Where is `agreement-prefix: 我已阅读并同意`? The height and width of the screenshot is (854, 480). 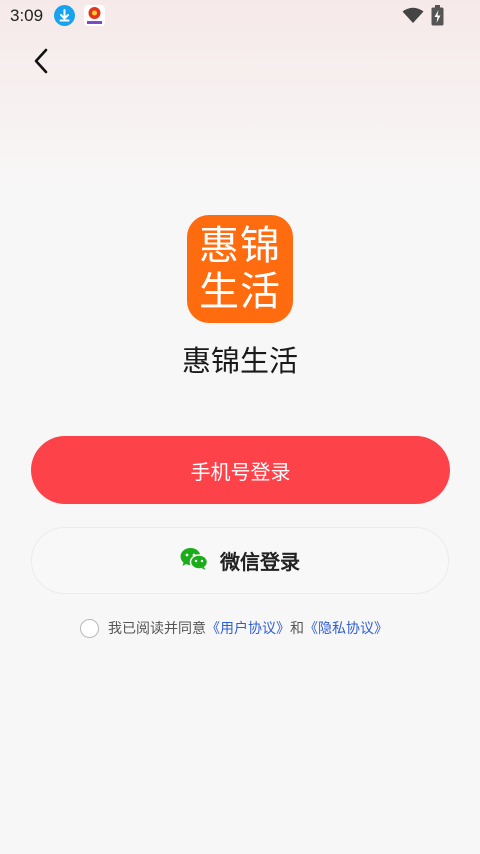 agreement-prefix: 我已阅读并同意 is located at coordinates (157, 629).